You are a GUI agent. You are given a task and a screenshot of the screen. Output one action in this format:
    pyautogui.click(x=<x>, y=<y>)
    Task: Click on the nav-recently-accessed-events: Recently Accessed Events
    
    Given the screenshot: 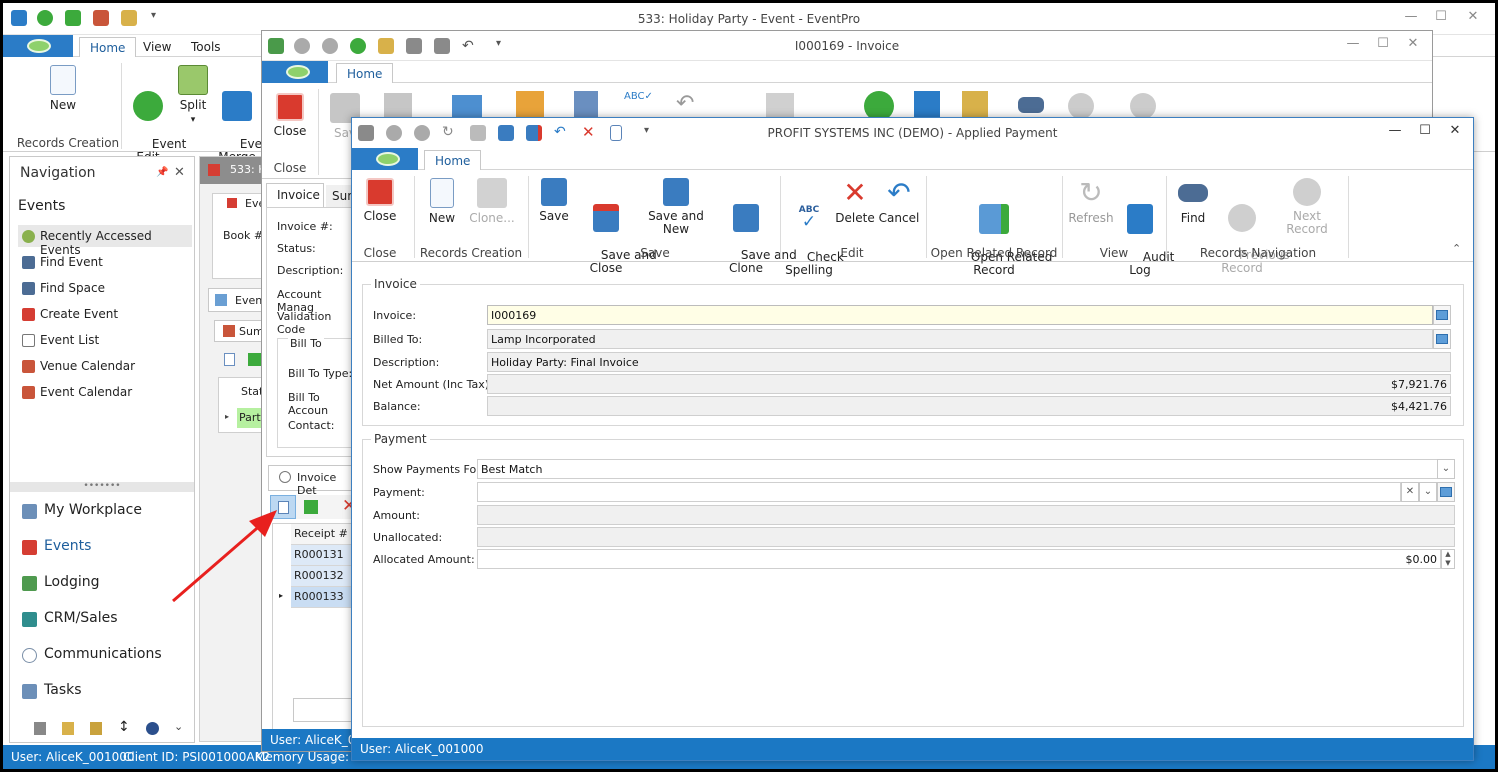 What is the action you would take?
    pyautogui.click(x=105, y=241)
    